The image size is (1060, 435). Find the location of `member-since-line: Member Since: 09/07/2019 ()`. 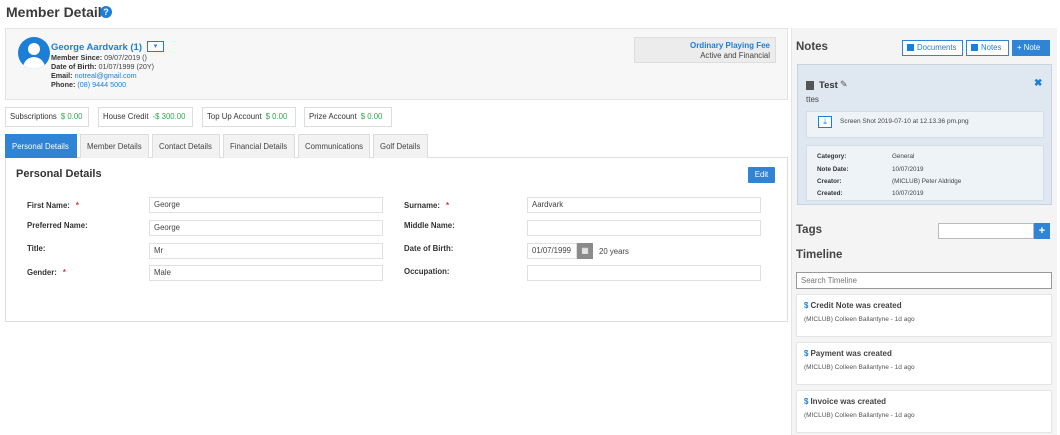

member-since-line: Member Since: 09/07/2019 () is located at coordinates (99, 57).